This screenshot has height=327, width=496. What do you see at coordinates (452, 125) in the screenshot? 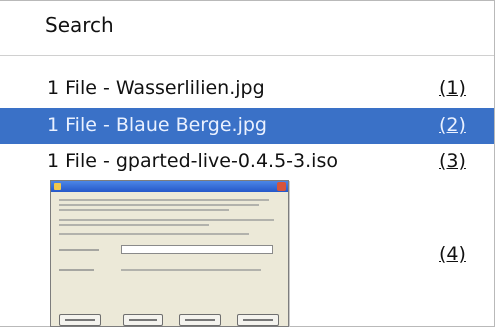
I see `menu-item-shortcut: (2)` at bounding box center [452, 125].